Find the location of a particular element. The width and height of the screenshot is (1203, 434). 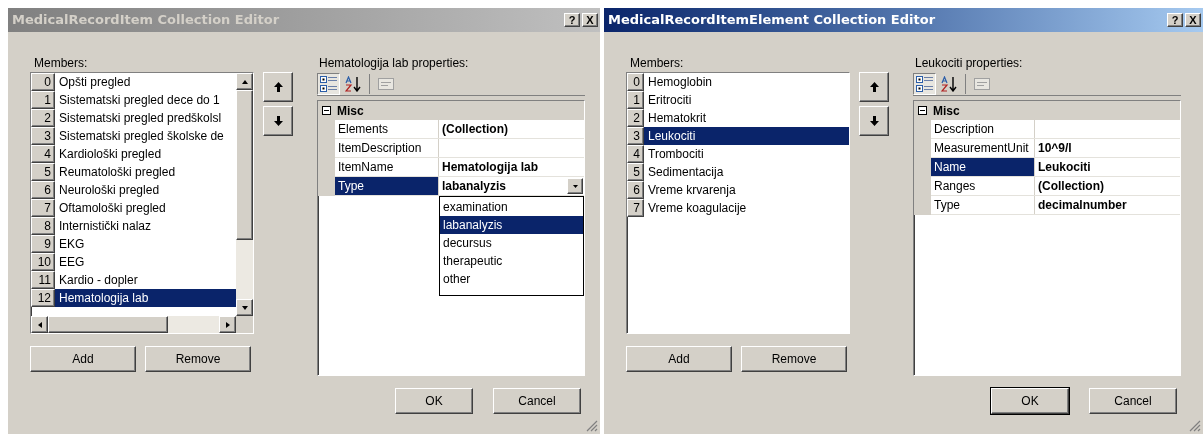

property-value: labanalyzis is located at coordinates (474, 186).